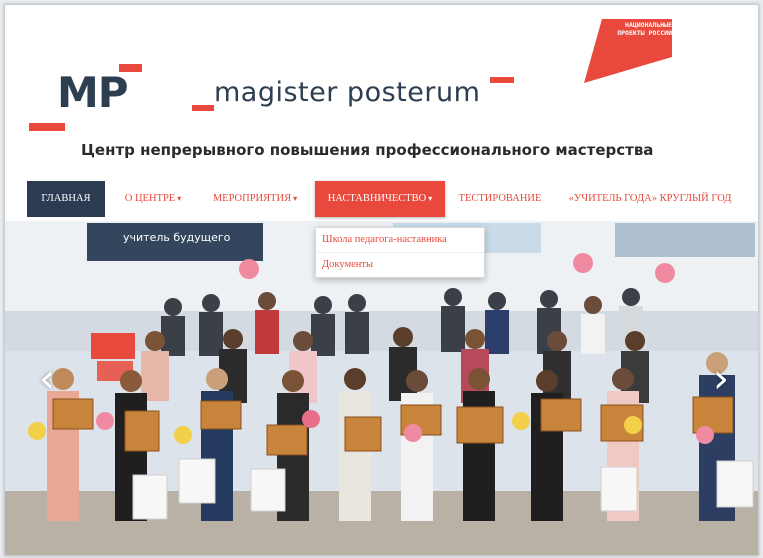  I want to click on nav-item-home: ГЛАВНАЯ, so click(66, 199).